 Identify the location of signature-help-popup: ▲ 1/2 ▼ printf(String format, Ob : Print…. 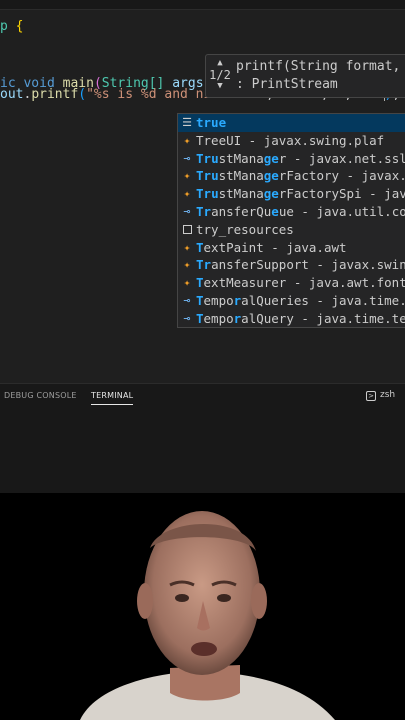
(305, 76).